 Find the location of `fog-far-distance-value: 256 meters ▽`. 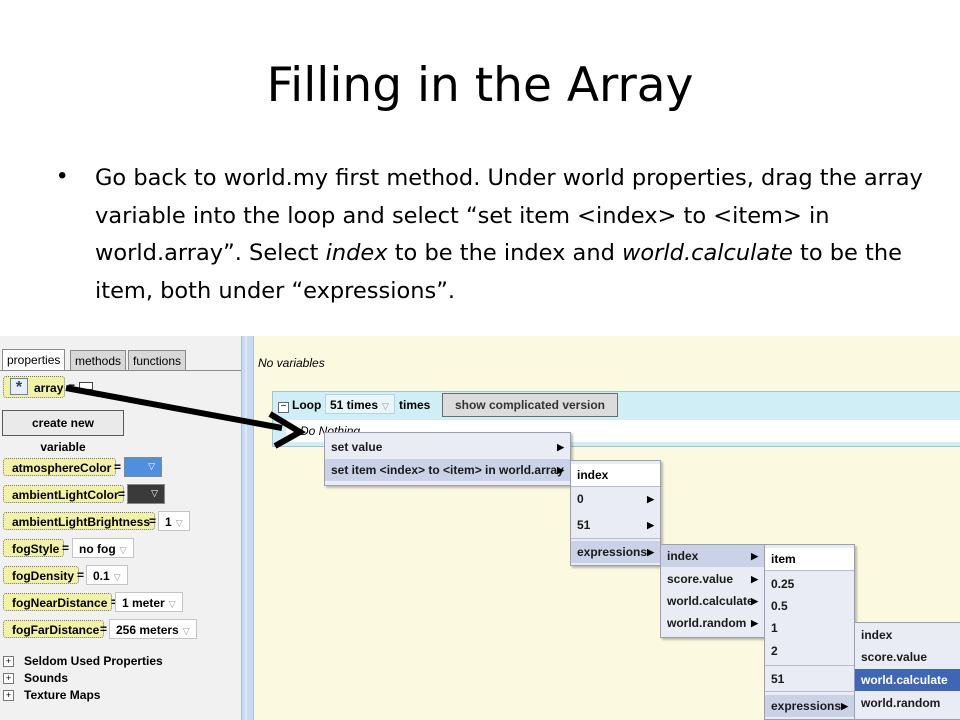

fog-far-distance-value: 256 meters ▽ is located at coordinates (153, 629).